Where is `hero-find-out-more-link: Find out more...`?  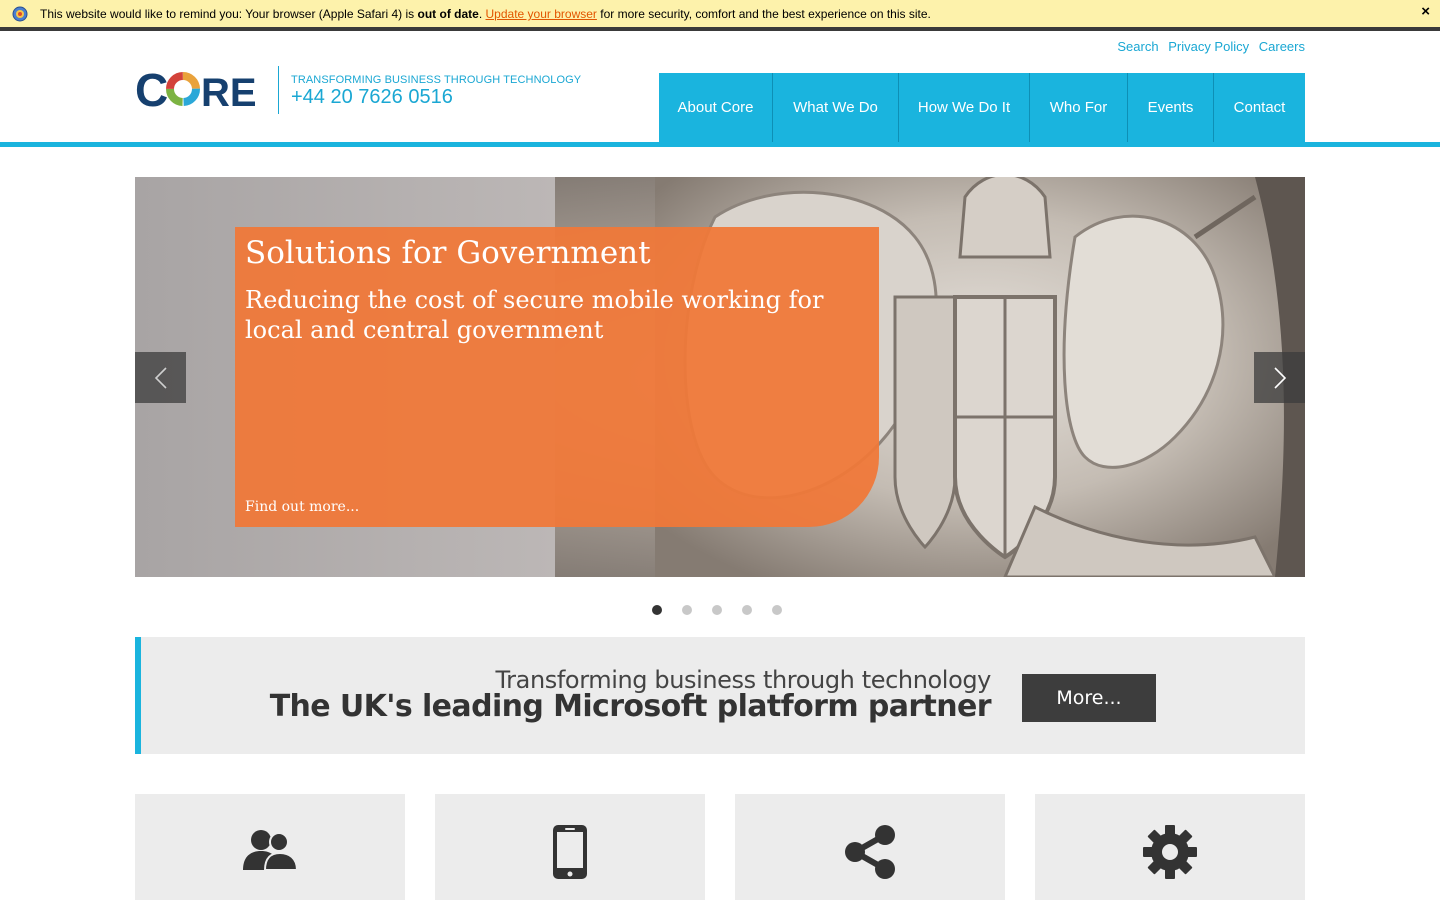
hero-find-out-more-link: Find out more... is located at coordinates (302, 507).